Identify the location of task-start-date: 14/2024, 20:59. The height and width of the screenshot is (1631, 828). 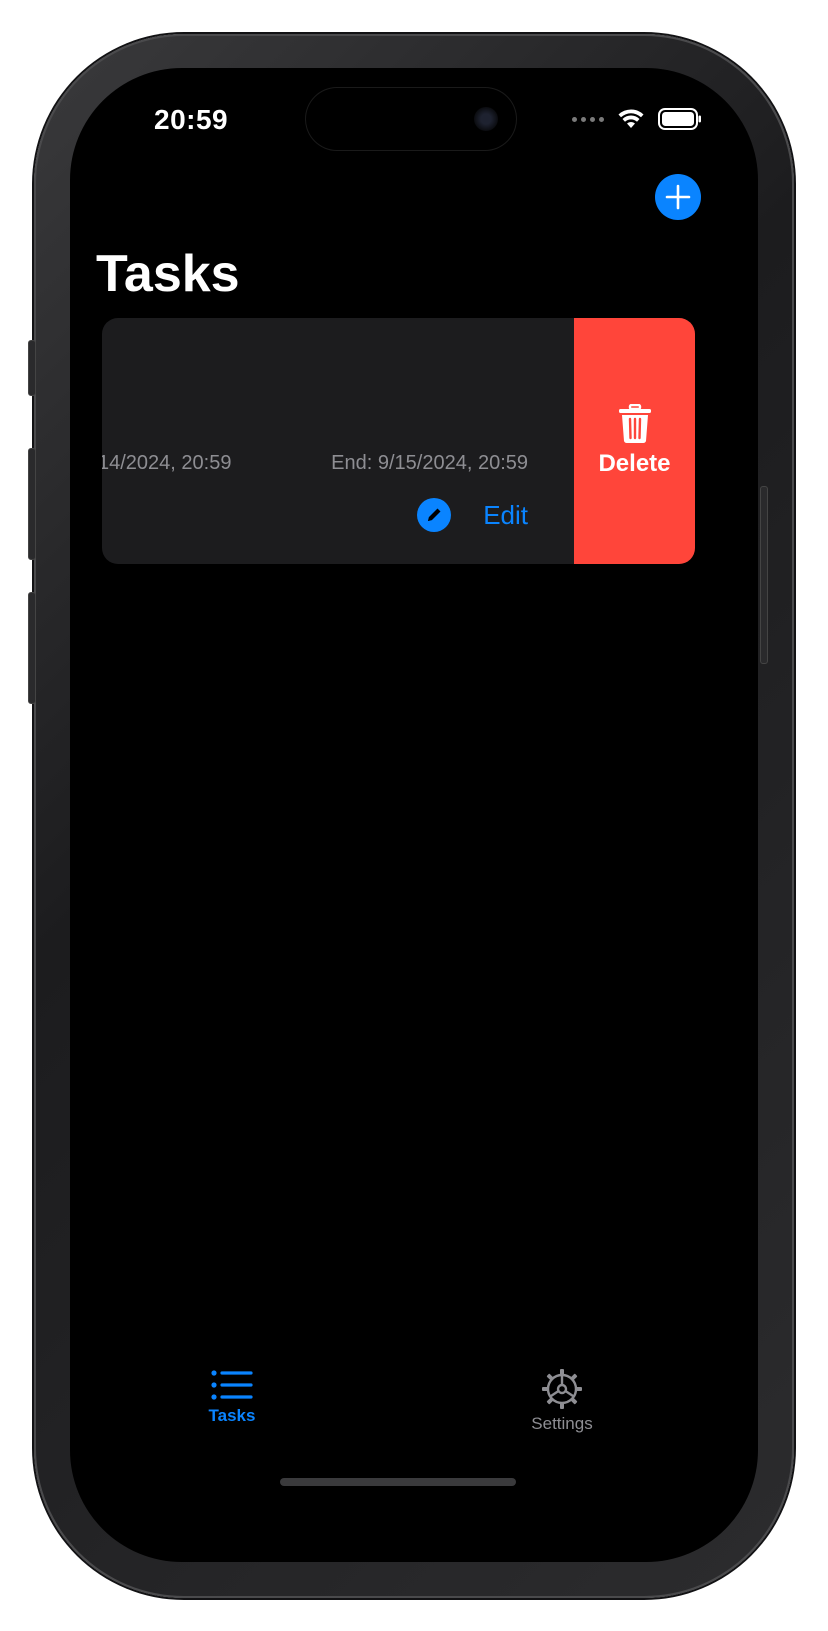
(167, 463).